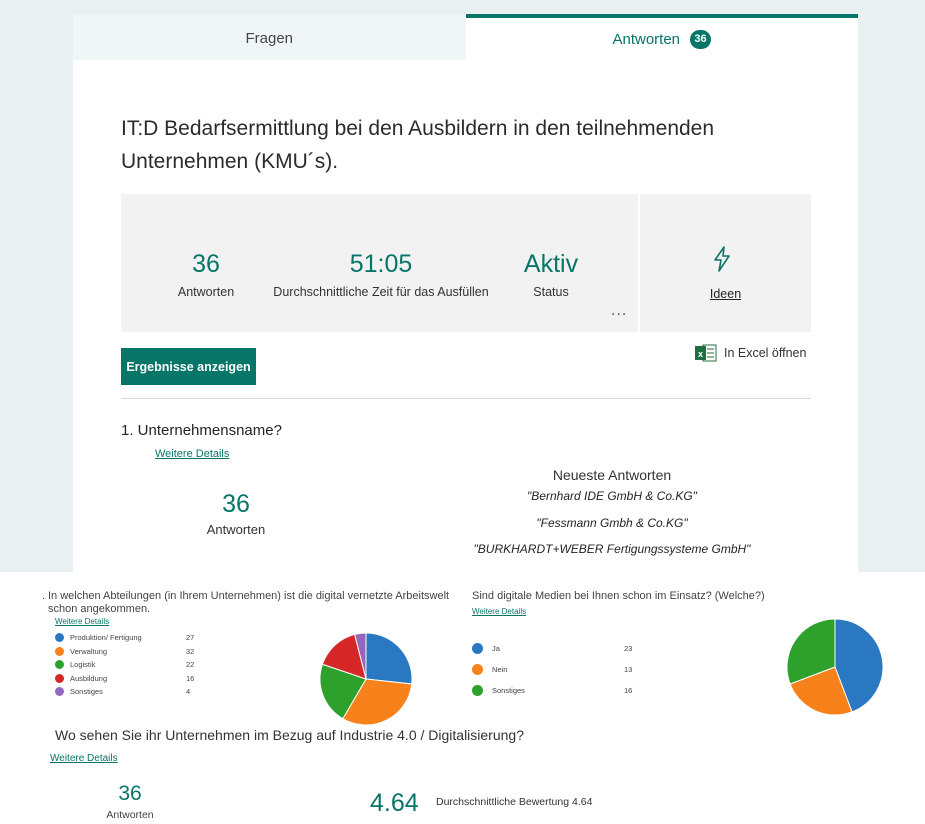  I want to click on latest-responses-heading: Neueste Antworten, so click(612, 475).